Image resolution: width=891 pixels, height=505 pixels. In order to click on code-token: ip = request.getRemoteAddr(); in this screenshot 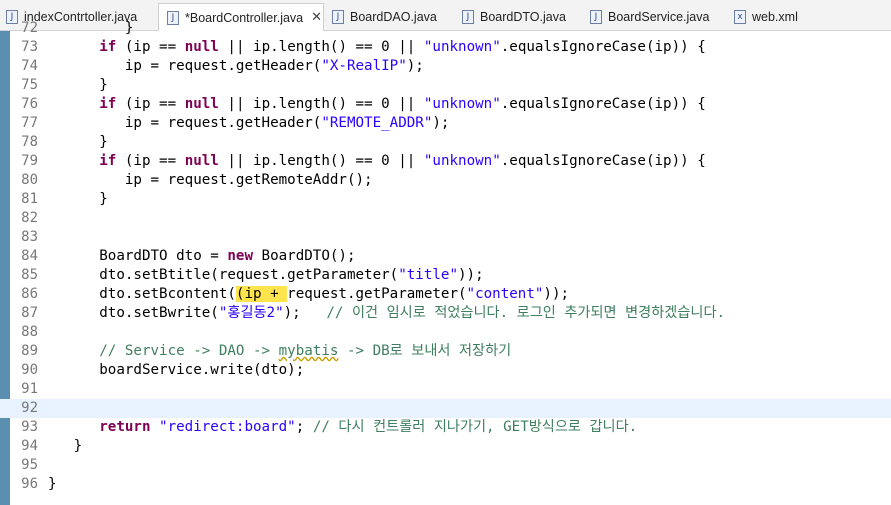, I will do `click(210, 180)`.